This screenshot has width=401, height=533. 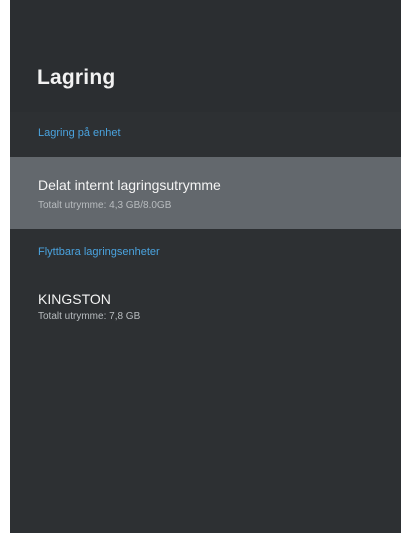 I want to click on page-title: Lagring, so click(x=76, y=77).